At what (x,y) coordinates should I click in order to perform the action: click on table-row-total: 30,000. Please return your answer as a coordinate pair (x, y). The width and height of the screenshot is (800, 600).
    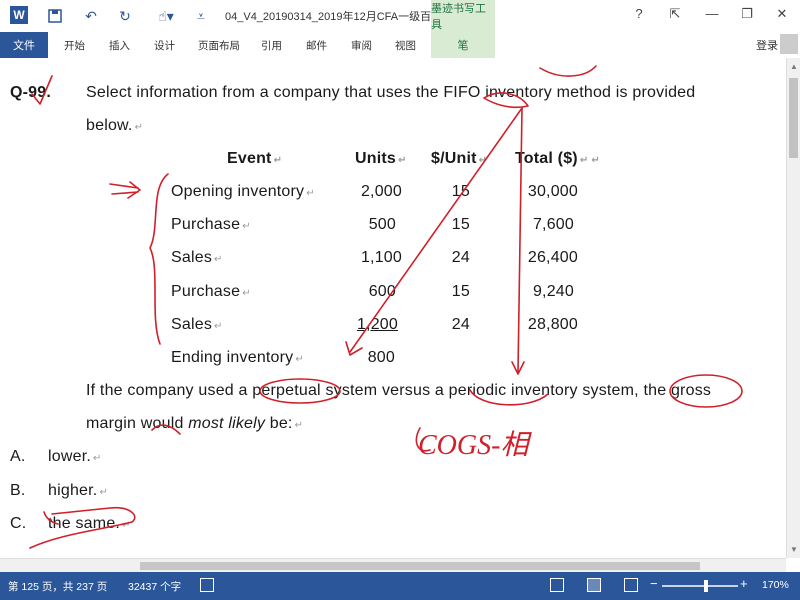
    Looking at the image, I should click on (552, 191).